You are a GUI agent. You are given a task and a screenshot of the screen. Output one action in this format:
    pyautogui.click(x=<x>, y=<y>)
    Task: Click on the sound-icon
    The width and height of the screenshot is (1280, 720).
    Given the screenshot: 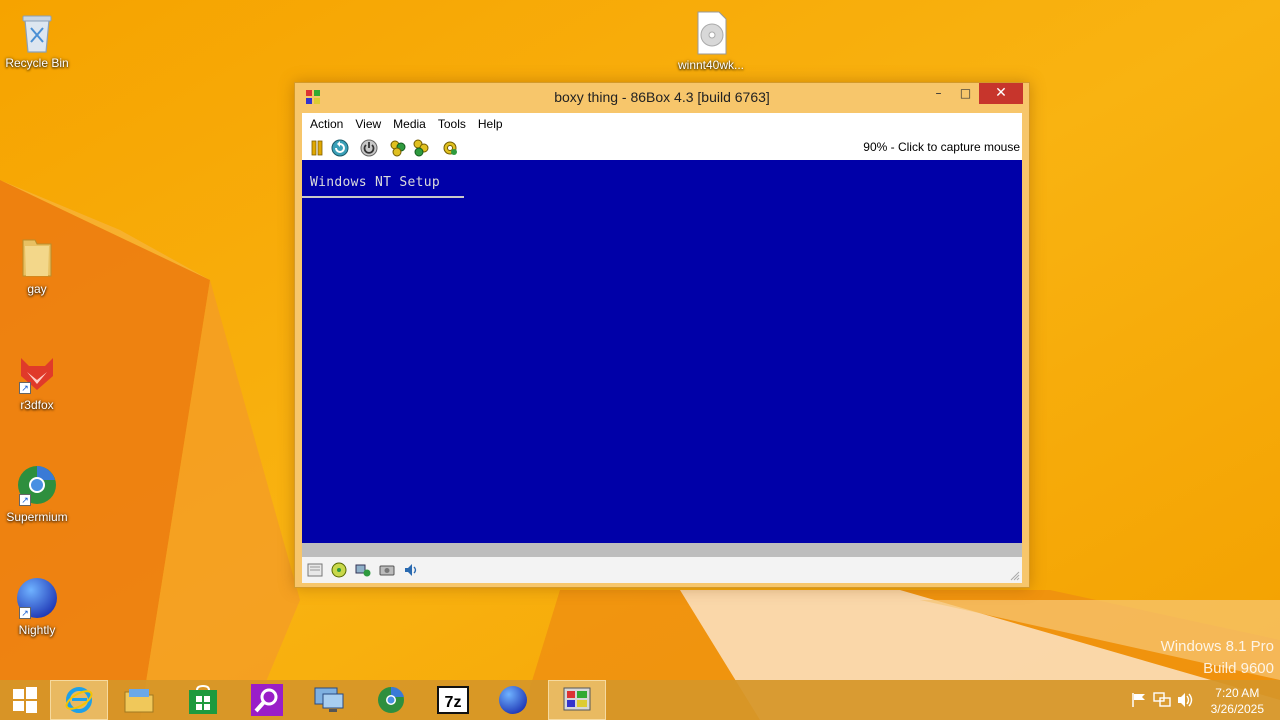 What is the action you would take?
    pyautogui.click(x=411, y=570)
    